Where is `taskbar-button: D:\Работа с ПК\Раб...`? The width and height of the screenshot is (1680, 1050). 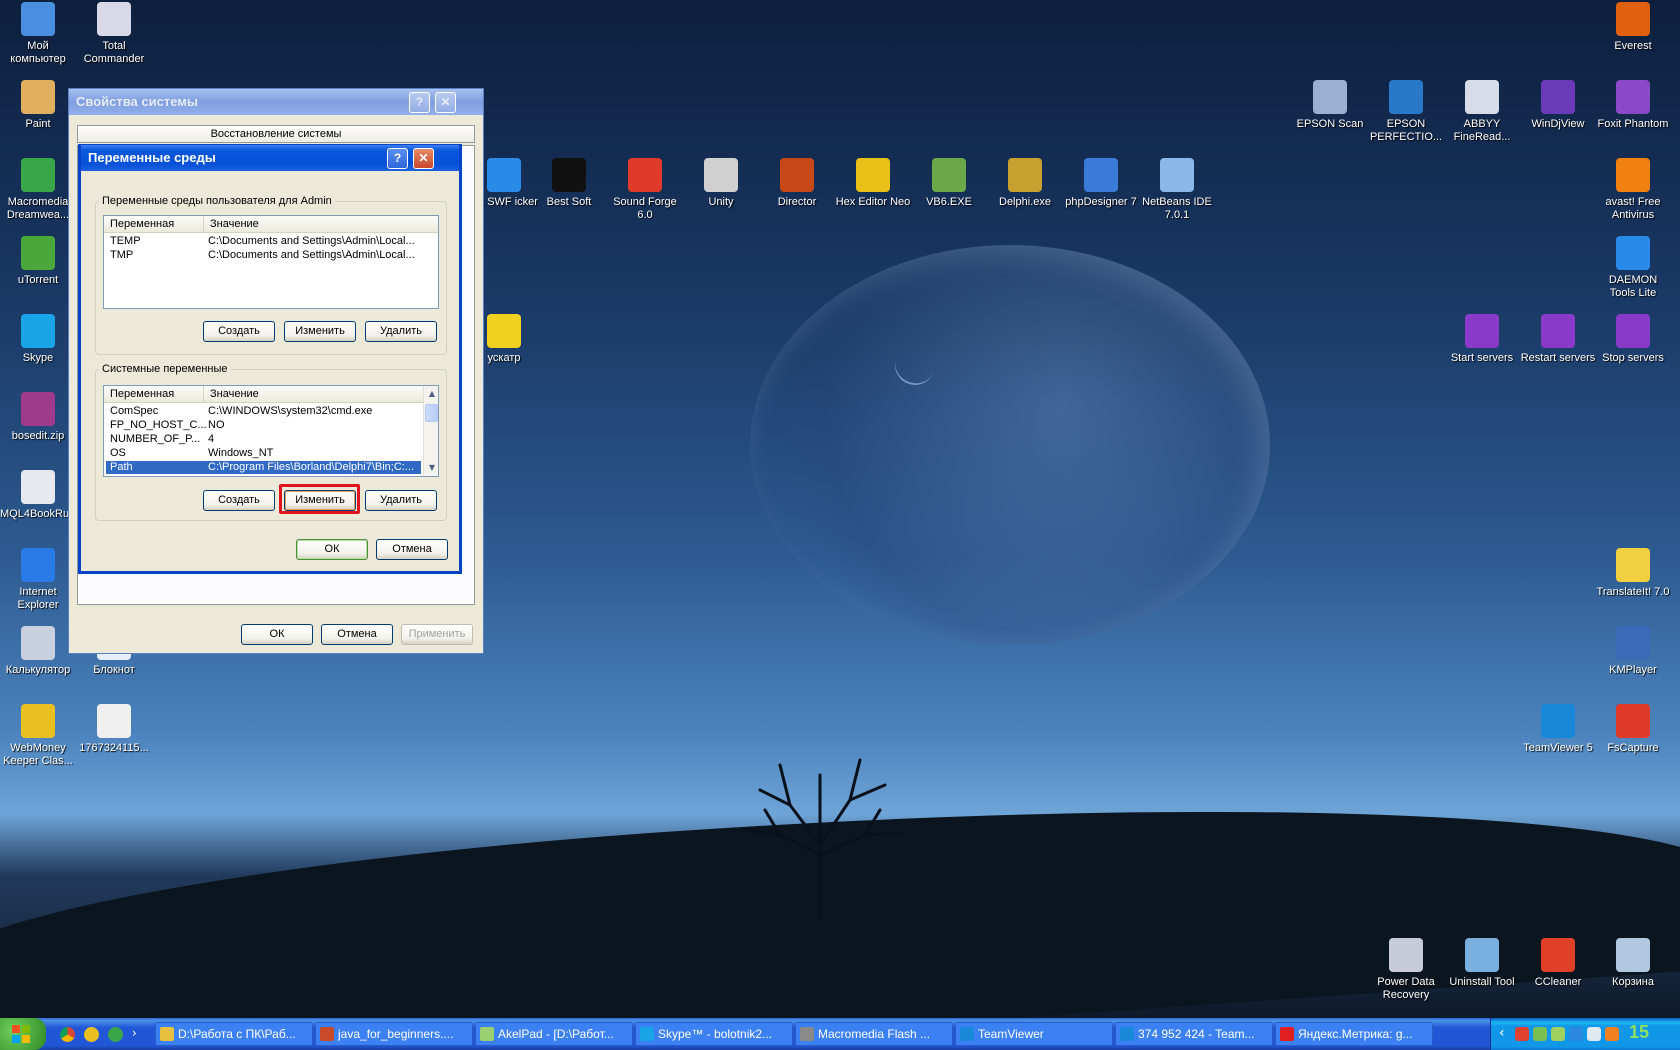
taskbar-button: D:\Работа с ПК\Раб... is located at coordinates (234, 1034).